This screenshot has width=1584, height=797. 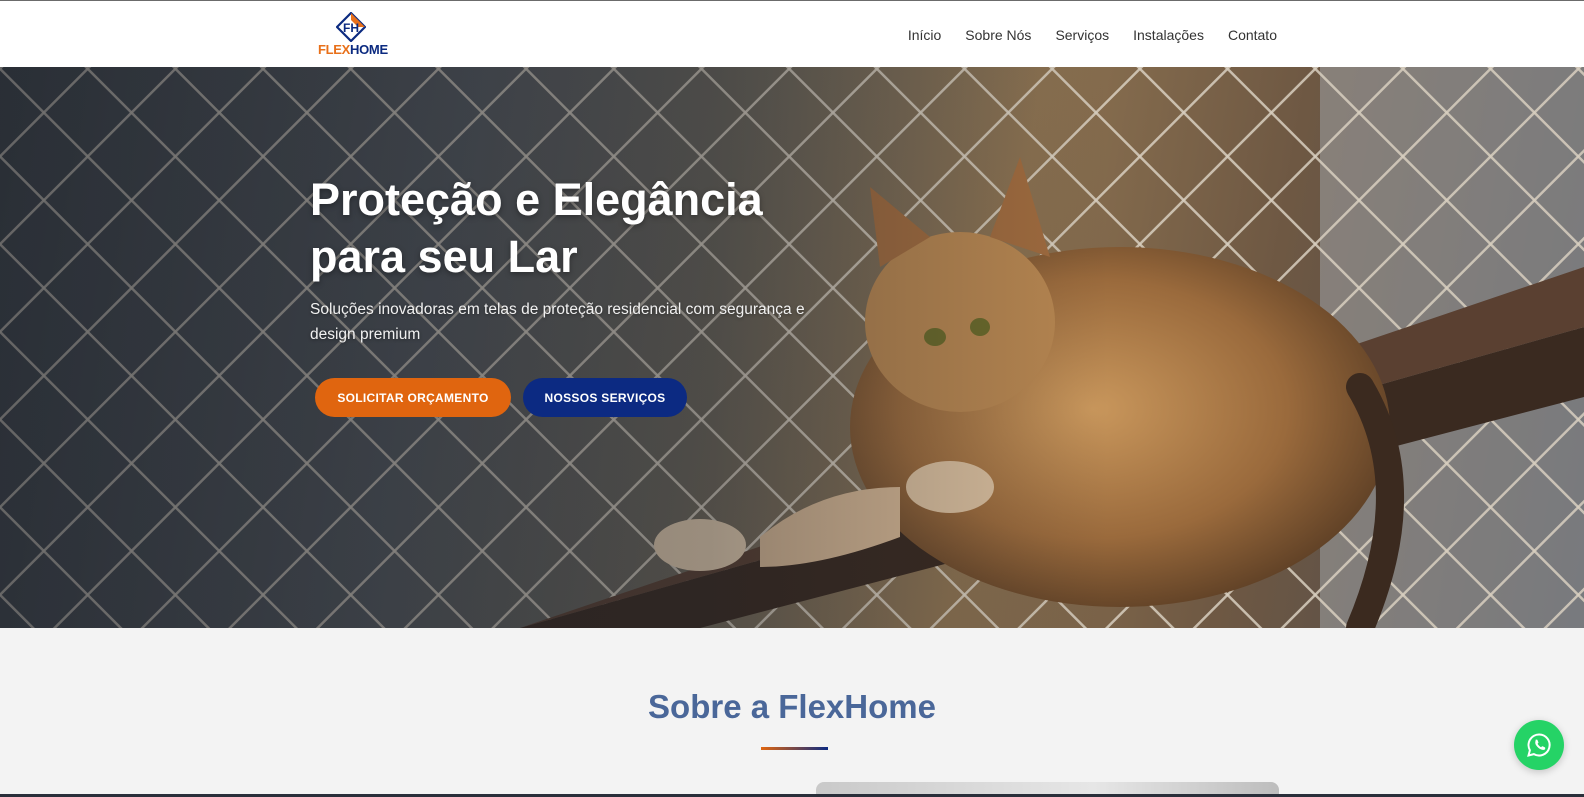 I want to click on hero-title: Proteção e Elegância para seu Lar, so click(x=570, y=228).